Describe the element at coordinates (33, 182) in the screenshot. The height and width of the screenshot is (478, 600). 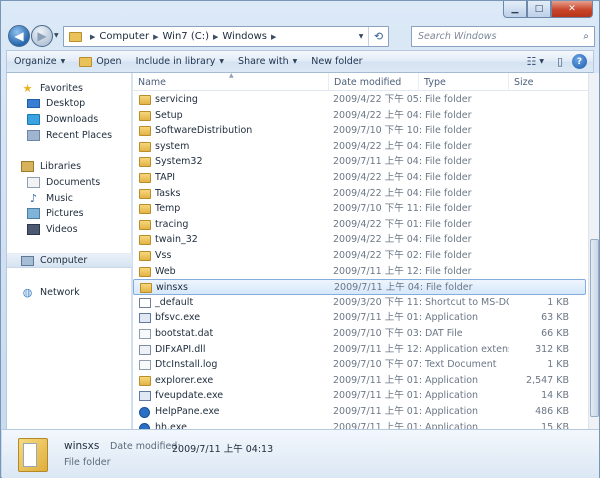
I see `documents-icon` at that location.